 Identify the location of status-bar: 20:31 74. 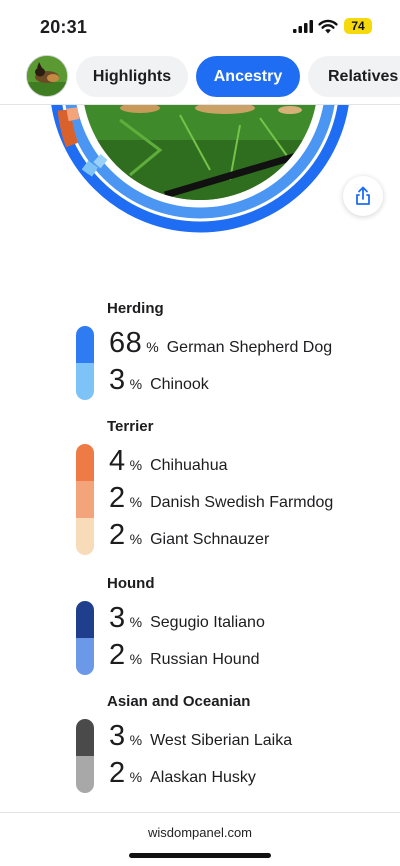
(200, 25).